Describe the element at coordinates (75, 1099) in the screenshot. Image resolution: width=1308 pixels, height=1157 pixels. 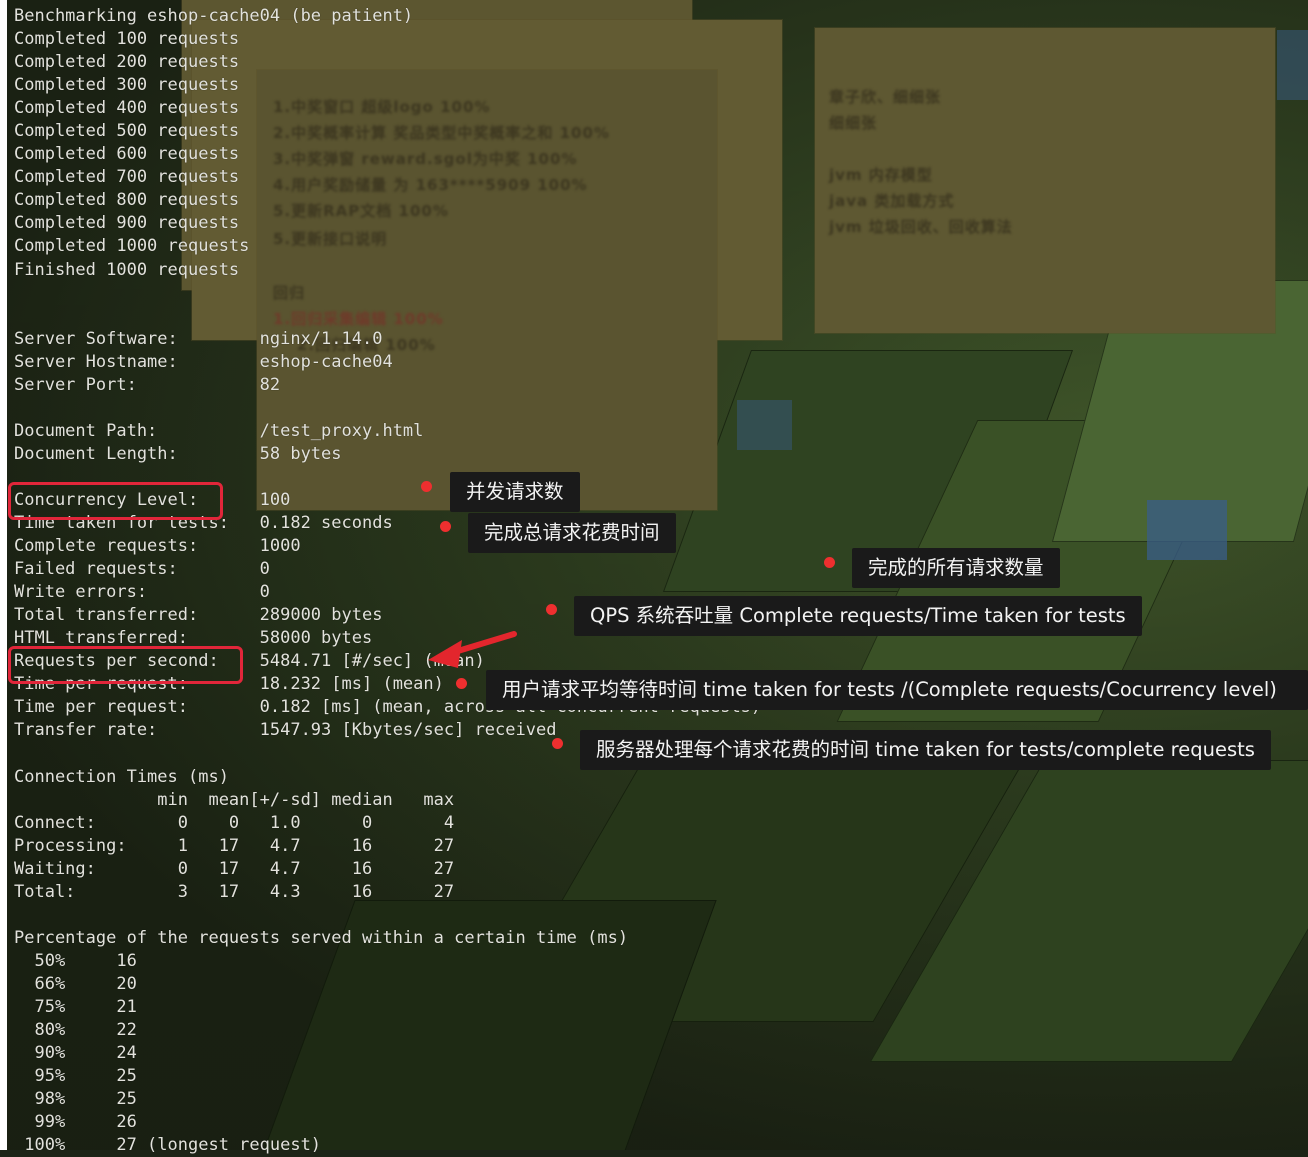
I see `terminal-line: 98% 25` at that location.